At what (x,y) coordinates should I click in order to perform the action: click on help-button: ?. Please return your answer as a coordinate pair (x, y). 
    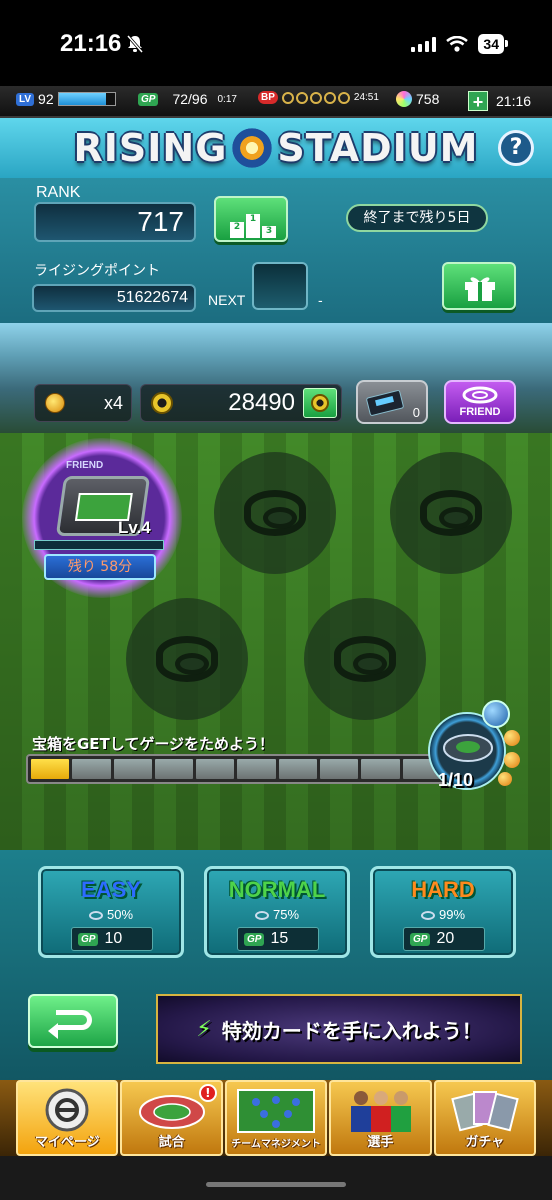
    Looking at the image, I should click on (516, 148).